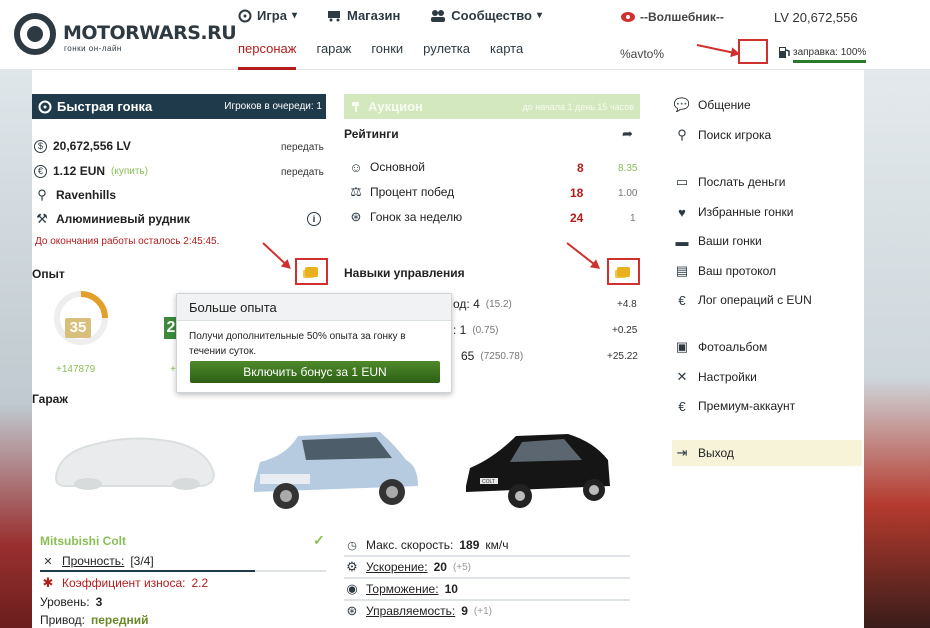 The image size is (930, 628). Describe the element at coordinates (150, 33) in the screenshot. I see `brand-name: MOTORWARS.RU` at that location.